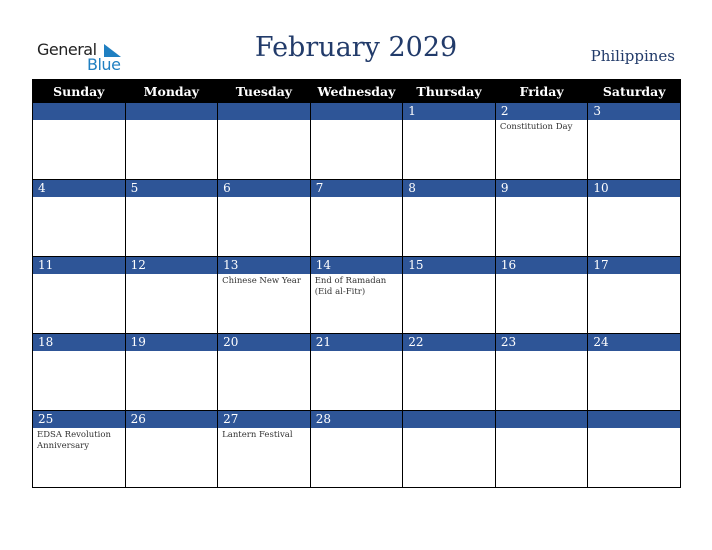  Describe the element at coordinates (264, 188) in the screenshot. I see `day-number: 6` at that location.